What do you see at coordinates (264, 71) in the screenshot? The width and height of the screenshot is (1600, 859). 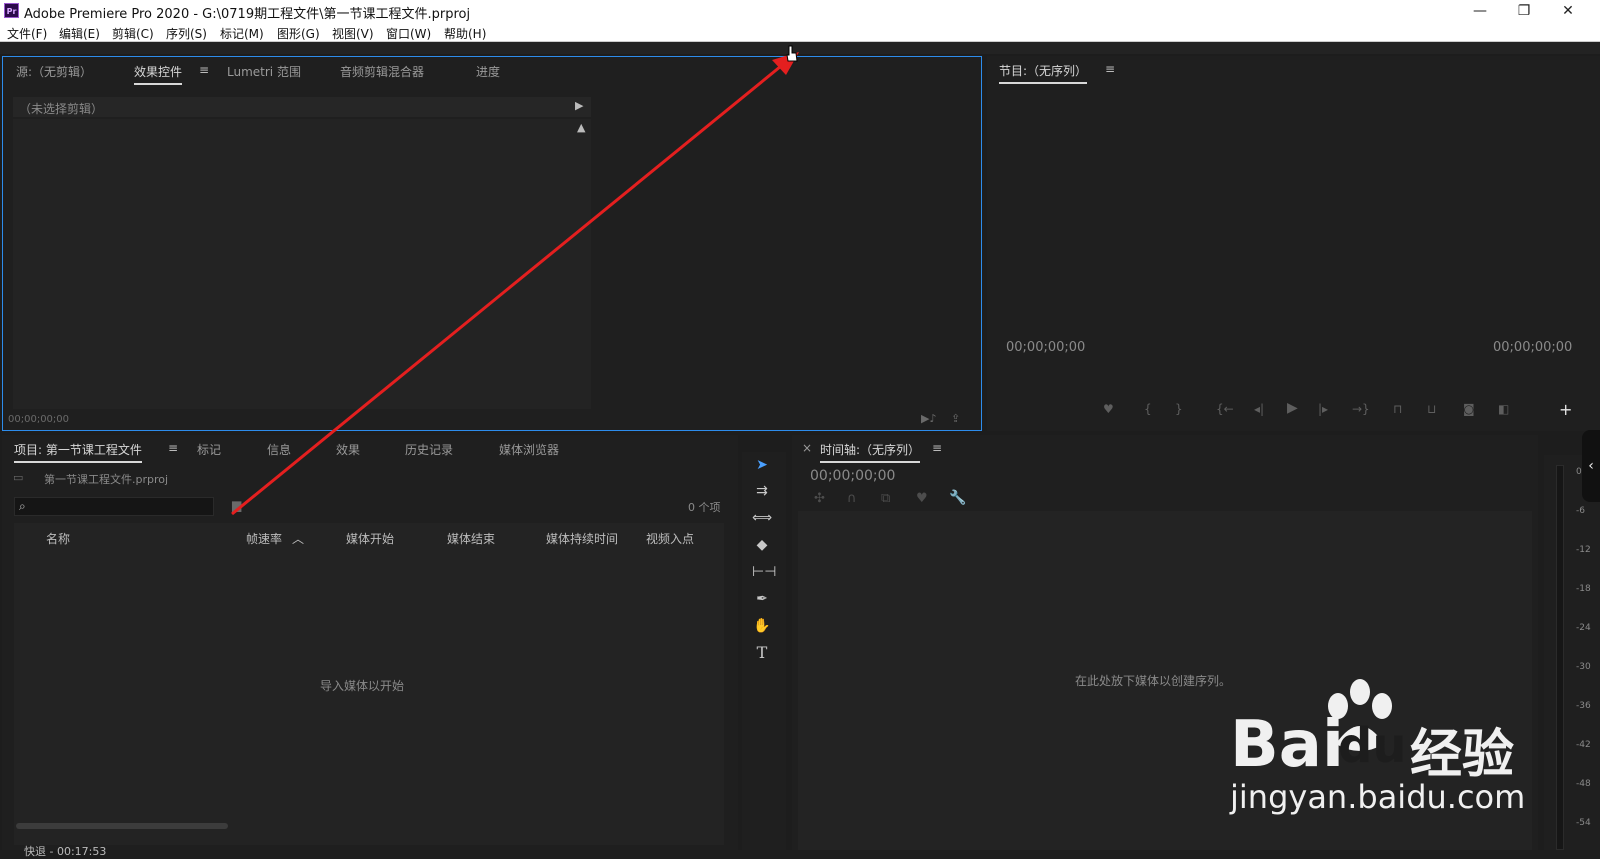 I see `tab-lumetri-scopes: Lumetri 范围` at bounding box center [264, 71].